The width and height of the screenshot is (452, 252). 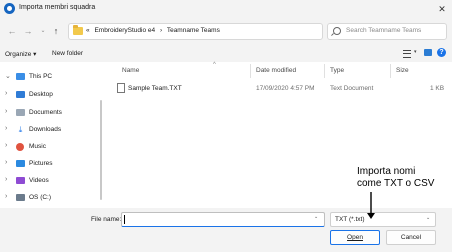 I want to click on sidebar-item-os-c: › OS (C:), so click(x=52, y=198).